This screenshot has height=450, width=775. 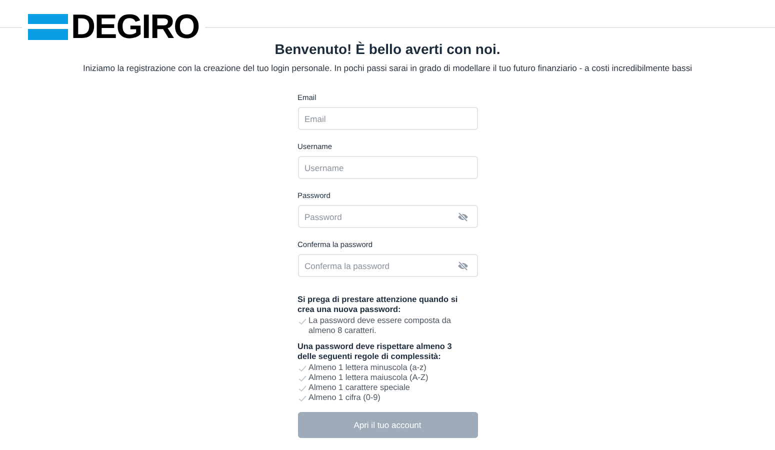 I want to click on input-field: Username, so click(x=388, y=167).